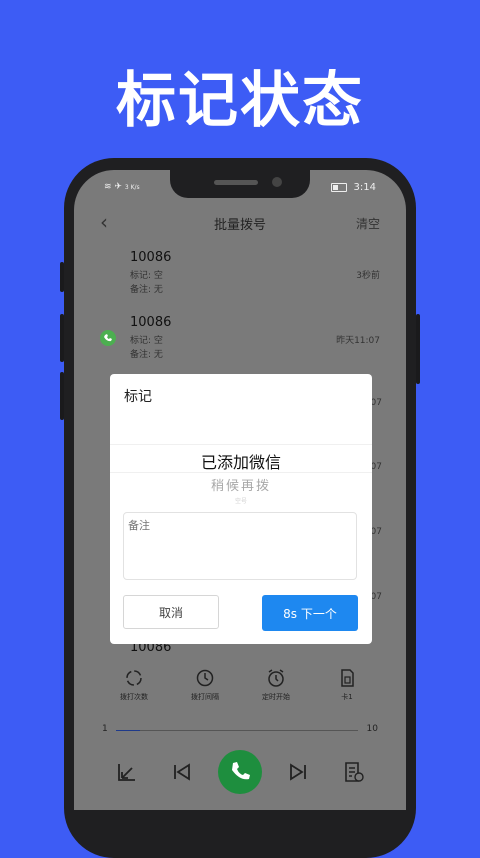 The height and width of the screenshot is (858, 480). What do you see at coordinates (146, 276) in the screenshot?
I see `call-mark: 标记: 空` at bounding box center [146, 276].